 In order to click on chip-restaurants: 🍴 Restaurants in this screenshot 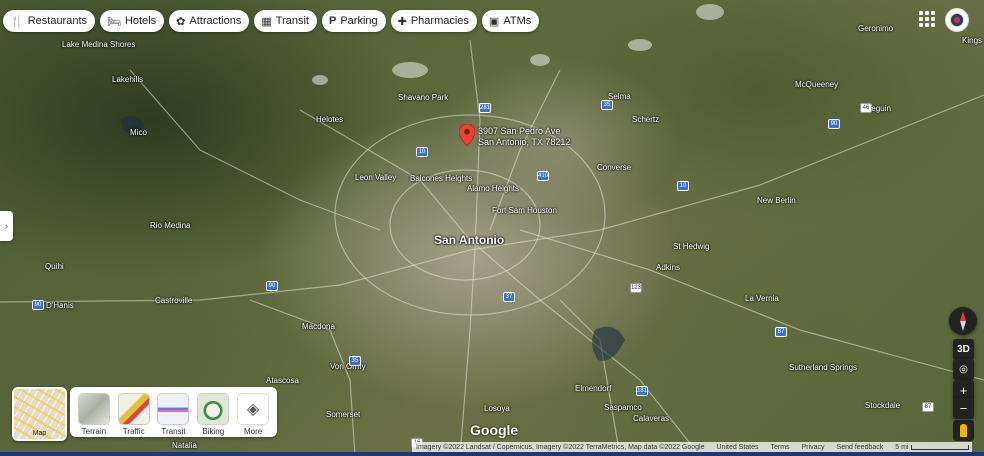, I will do `click(49, 21)`.